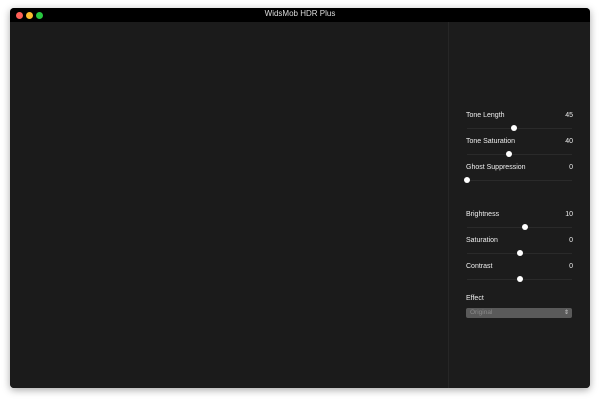 The image size is (600, 400). What do you see at coordinates (569, 115) in the screenshot?
I see `tone-length-value: 45` at bounding box center [569, 115].